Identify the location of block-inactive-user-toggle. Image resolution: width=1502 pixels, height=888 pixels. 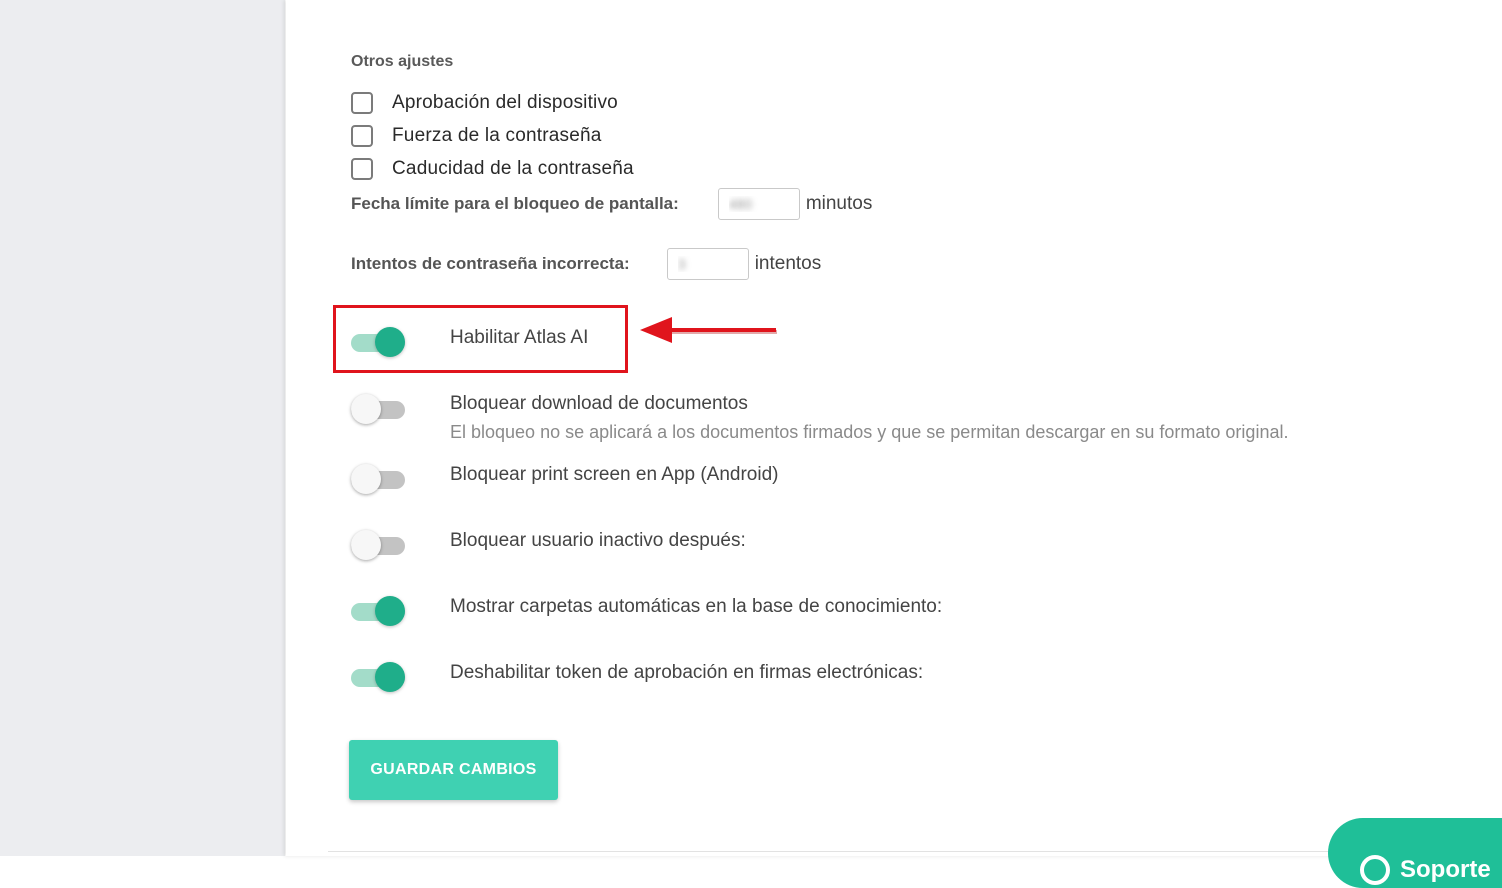
(379, 545).